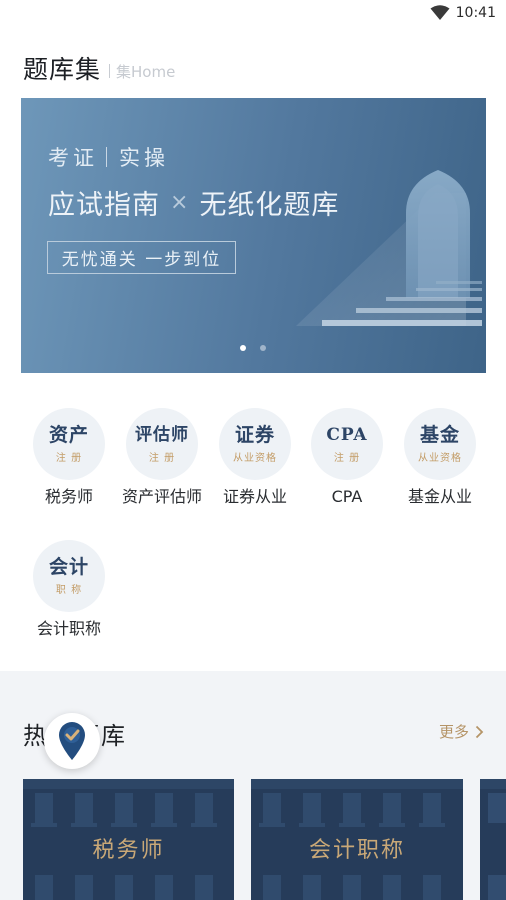 The height and width of the screenshot is (900, 506). I want to click on banner-illustration, so click(389, 248).